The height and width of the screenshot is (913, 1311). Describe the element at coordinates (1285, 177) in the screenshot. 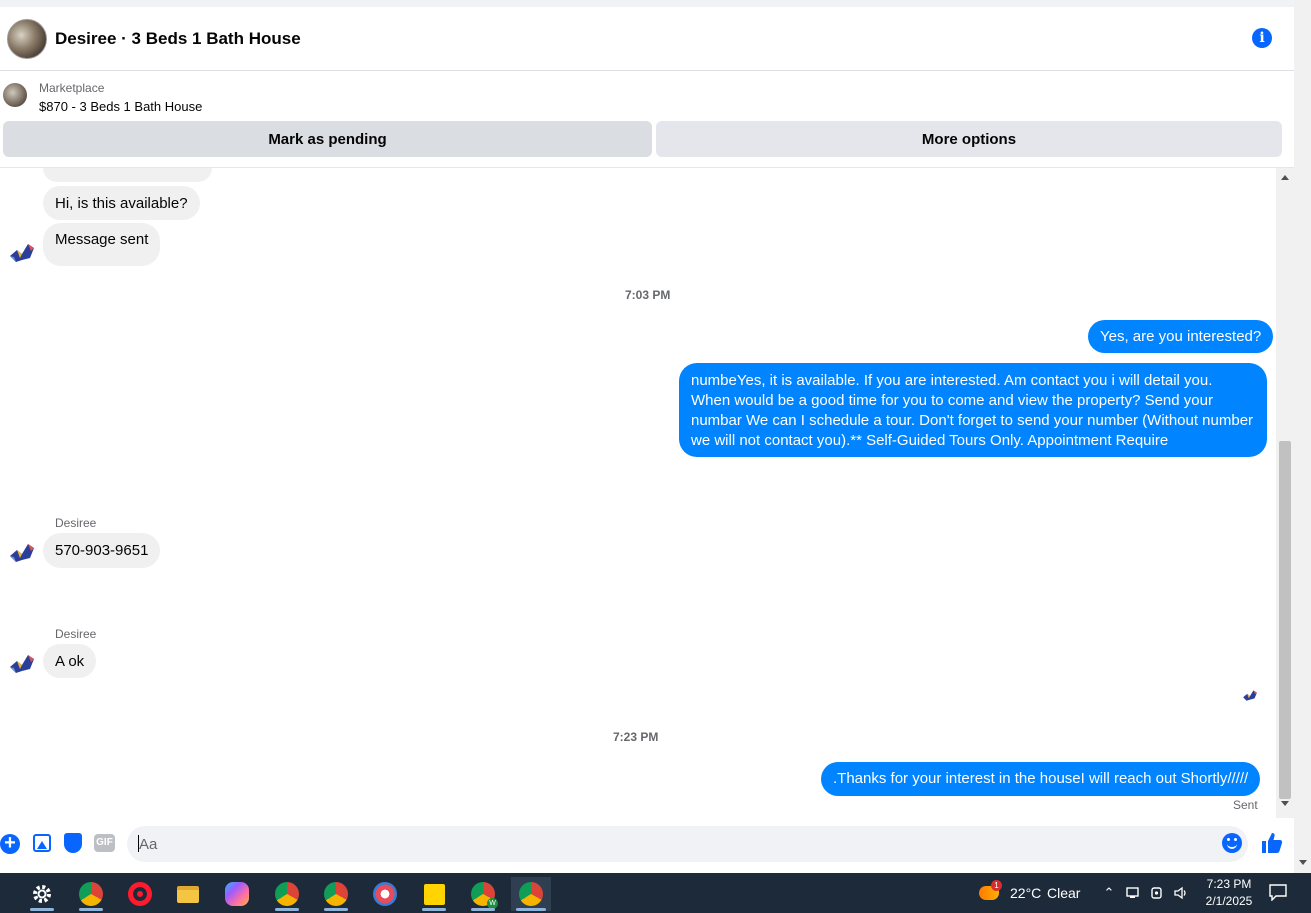

I see `scroll-up-icon` at that location.